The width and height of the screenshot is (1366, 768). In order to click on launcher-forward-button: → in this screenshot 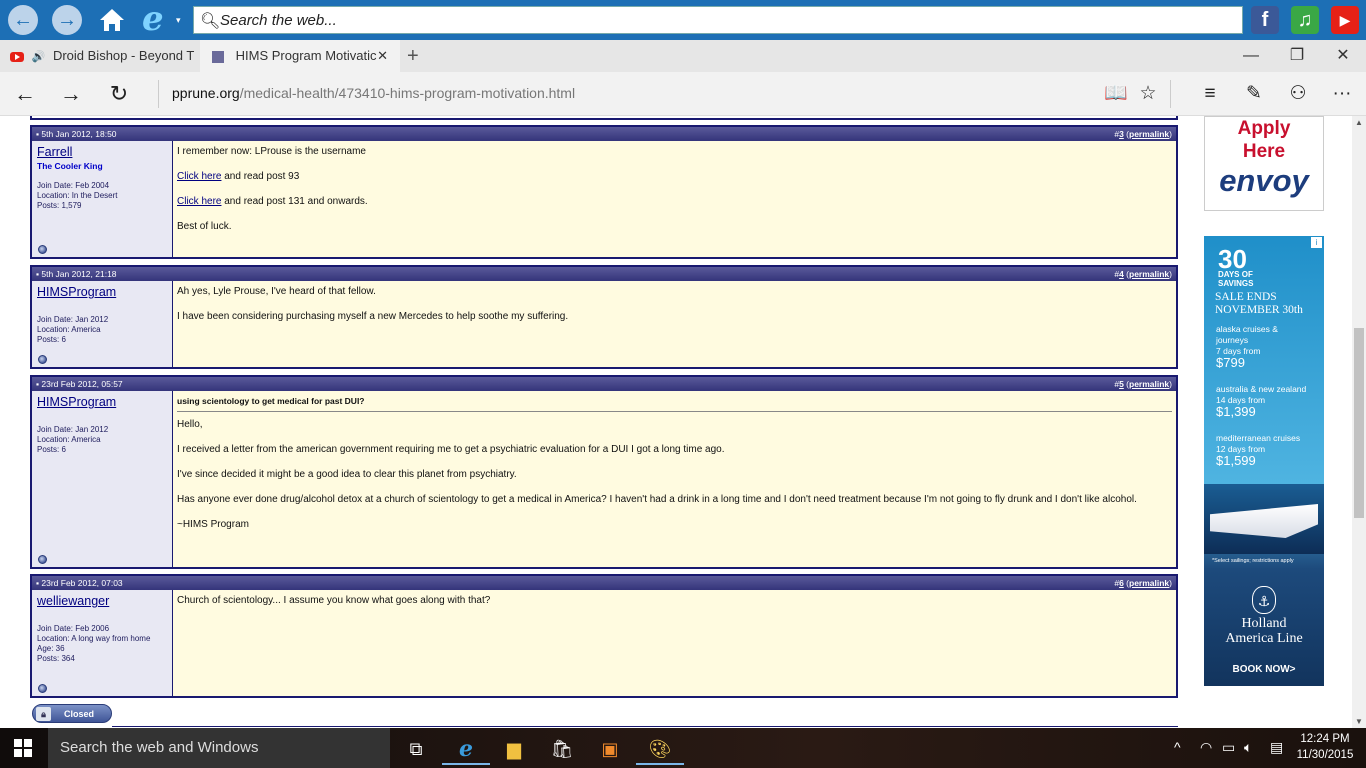, I will do `click(67, 20)`.